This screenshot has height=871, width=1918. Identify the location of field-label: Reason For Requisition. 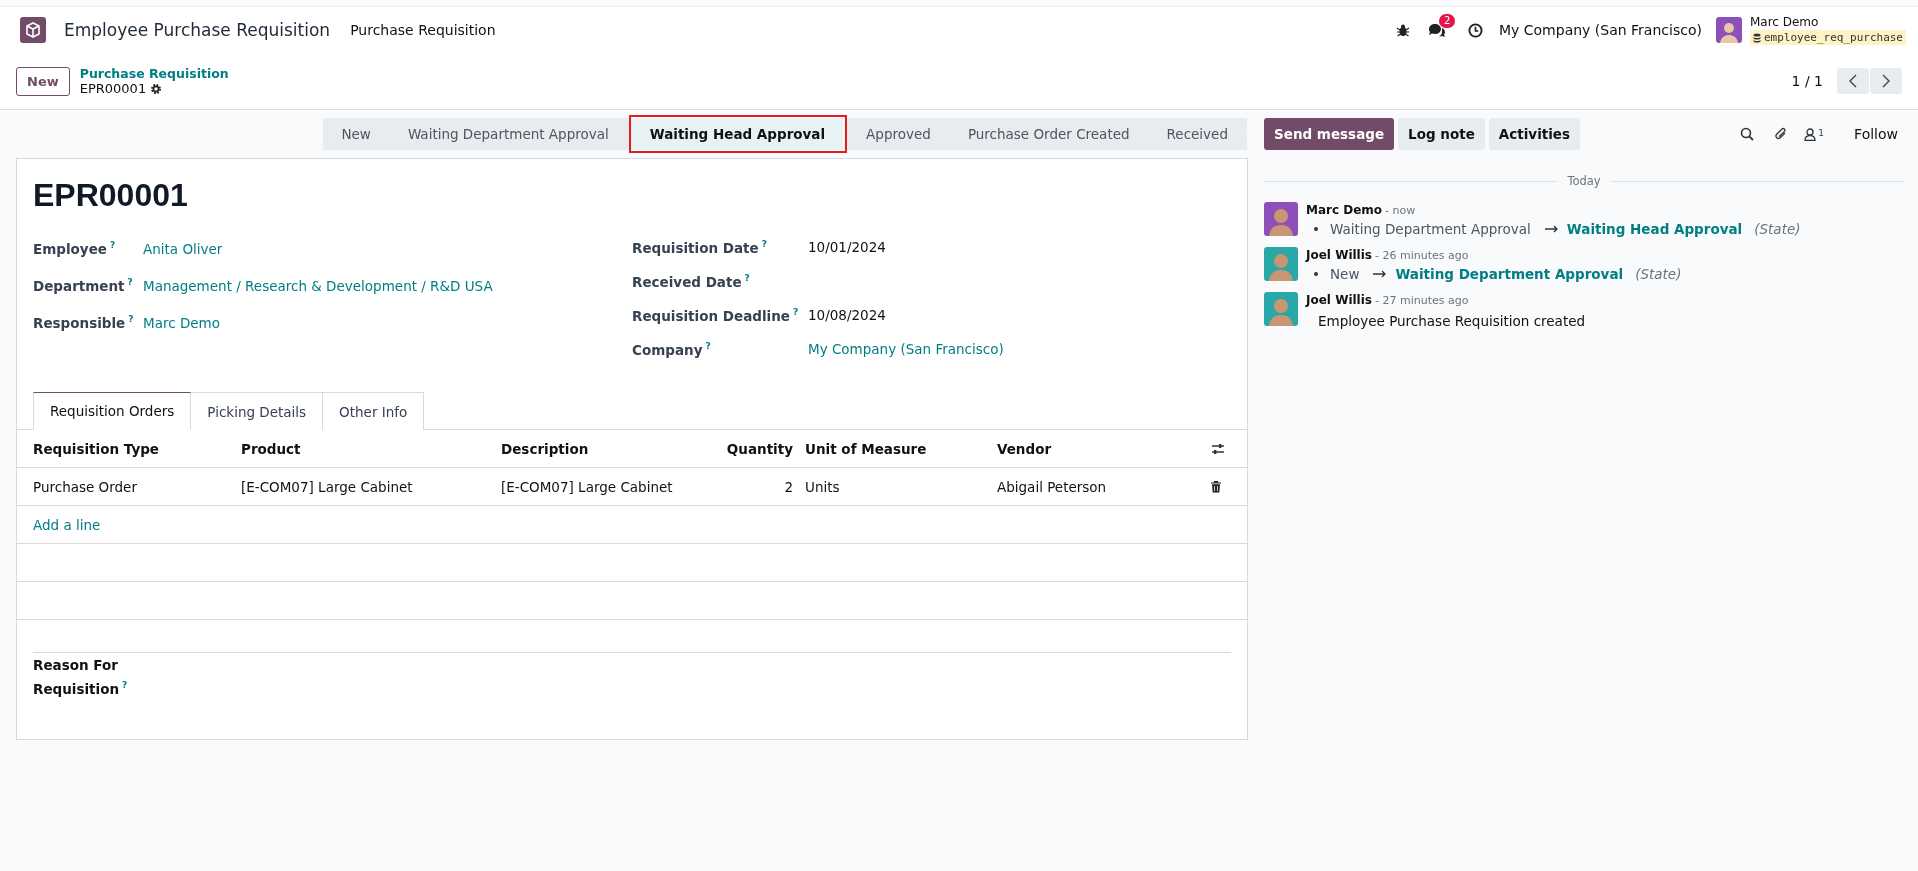
(76, 677).